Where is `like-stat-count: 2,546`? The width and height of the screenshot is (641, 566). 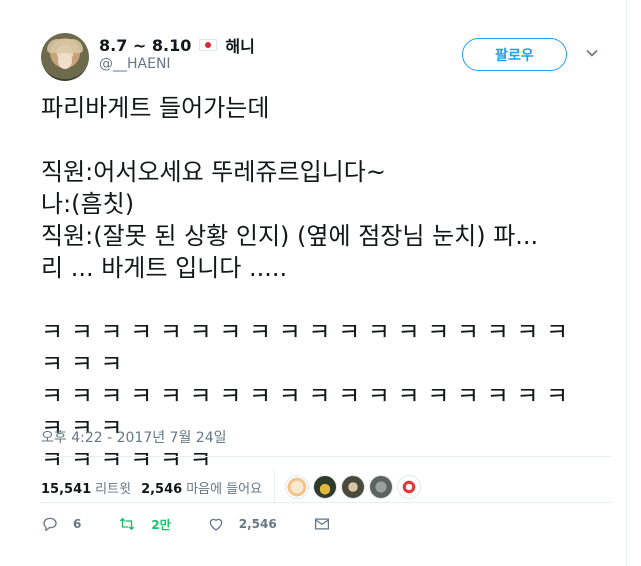
like-stat-count: 2,546 is located at coordinates (162, 489).